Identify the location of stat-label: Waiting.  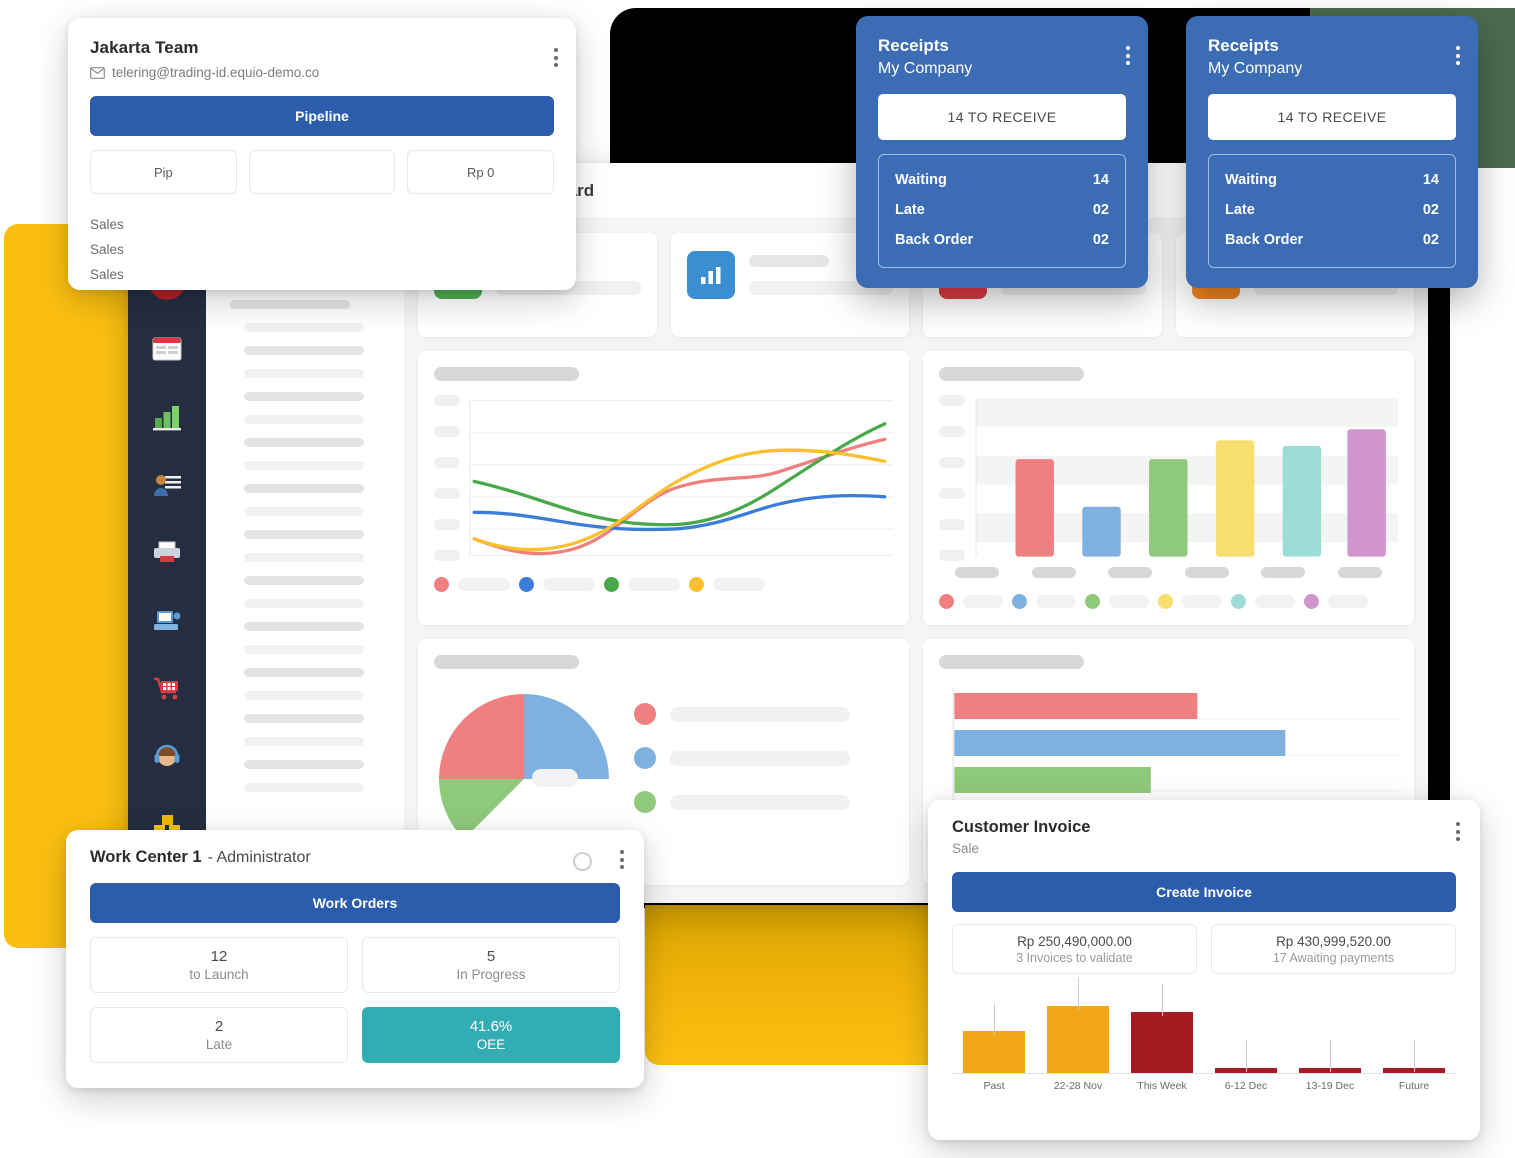
(1251, 180).